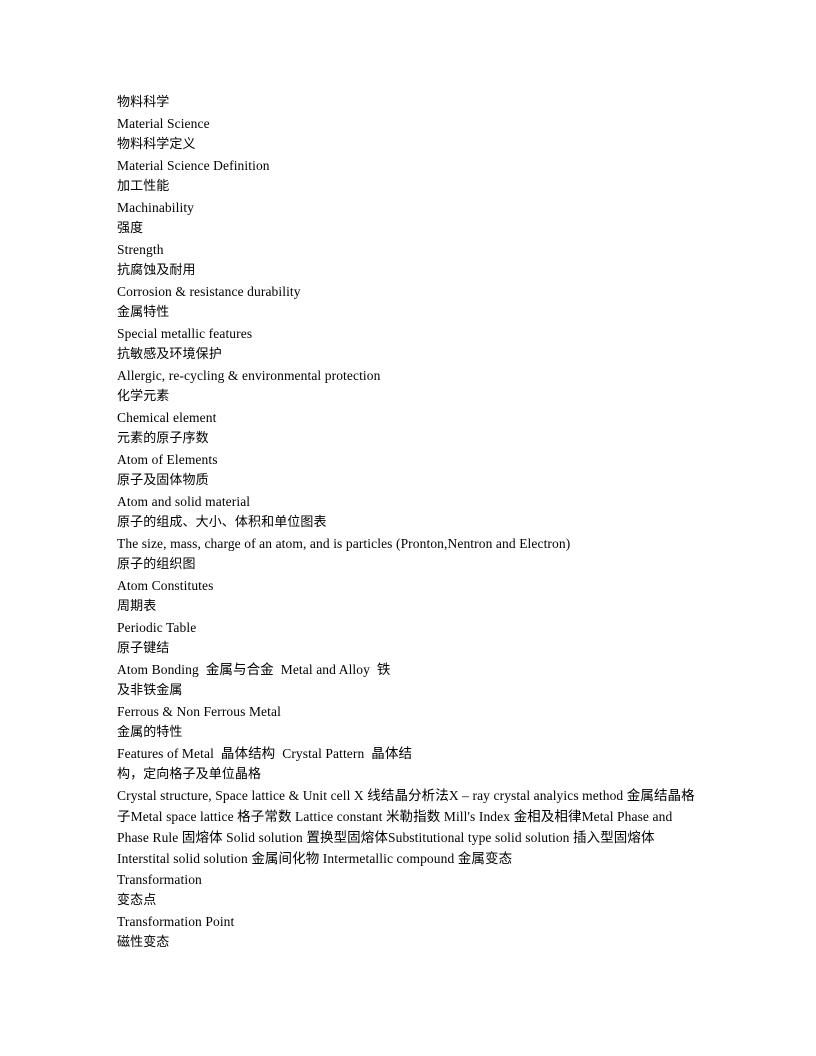 The image size is (816, 1056). What do you see at coordinates (185, 333) in the screenshot?
I see `glossary-line: Special metallic features` at bounding box center [185, 333].